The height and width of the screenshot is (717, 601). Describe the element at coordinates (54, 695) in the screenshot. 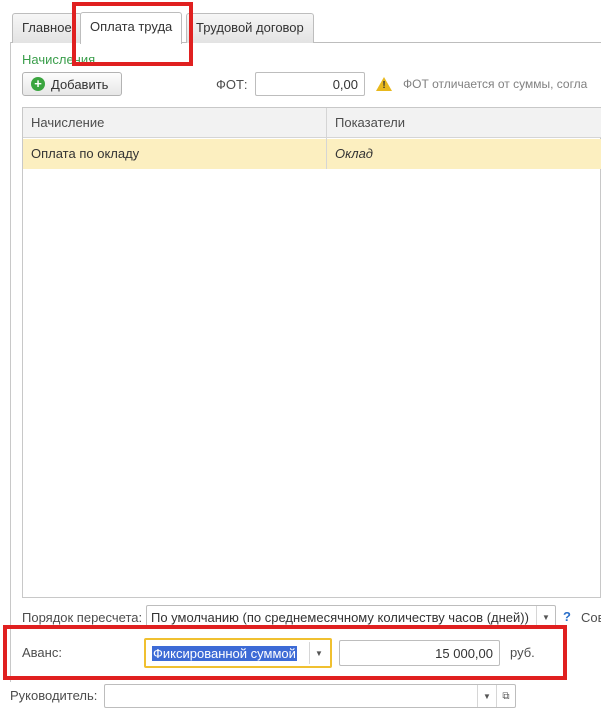

I see `manager-label: Руководитель:` at that location.